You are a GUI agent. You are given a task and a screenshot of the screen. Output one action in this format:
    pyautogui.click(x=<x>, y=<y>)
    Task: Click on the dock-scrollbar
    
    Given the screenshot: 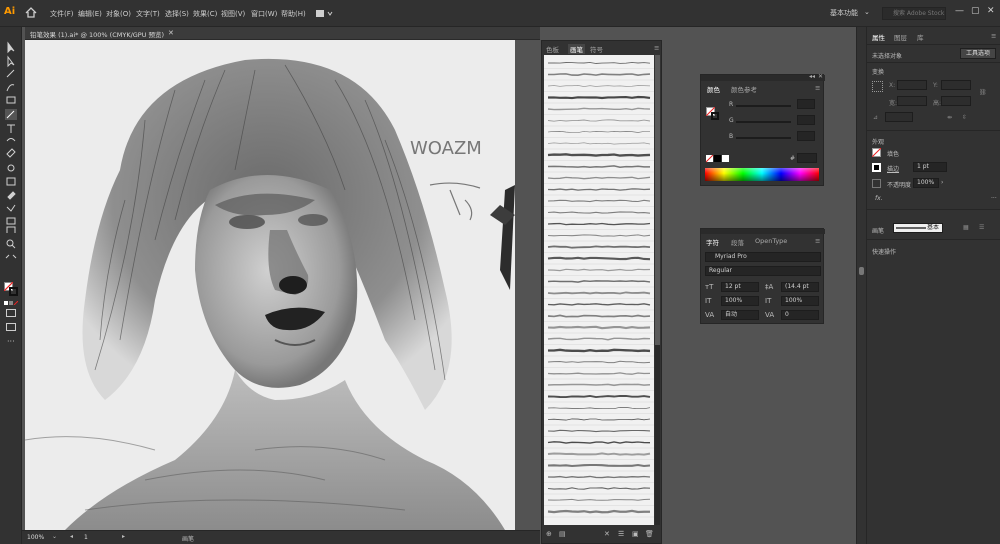 What is the action you would take?
    pyautogui.click(x=861, y=271)
    